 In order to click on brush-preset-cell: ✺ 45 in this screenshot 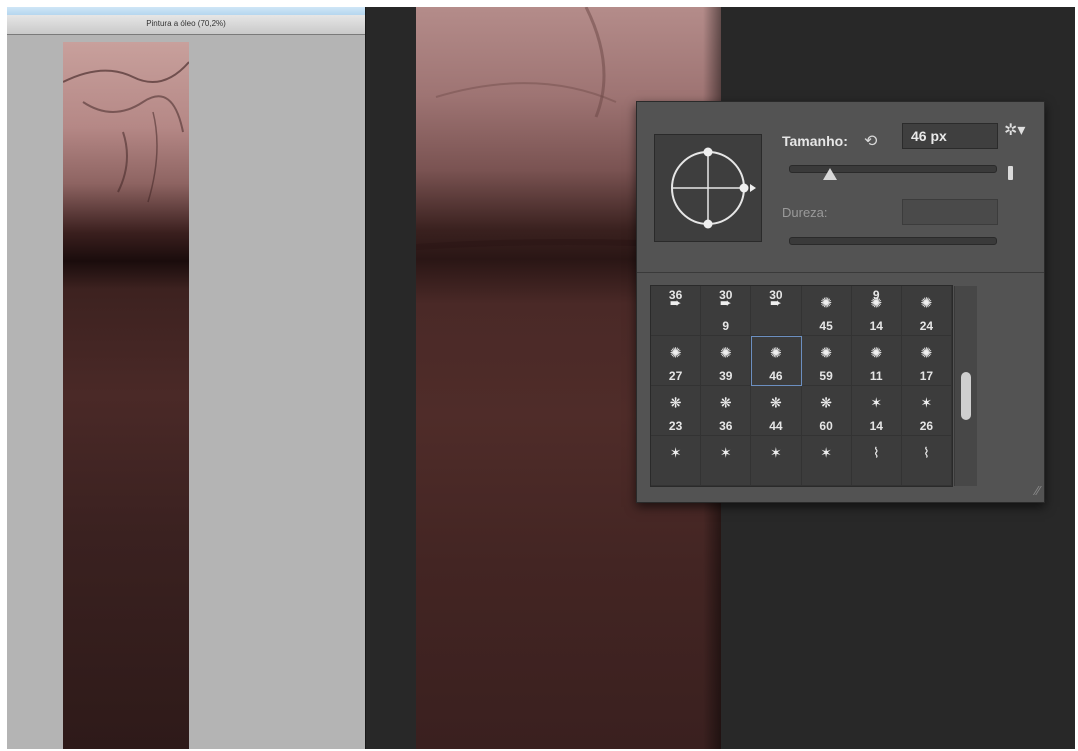, I will do `click(826, 311)`.